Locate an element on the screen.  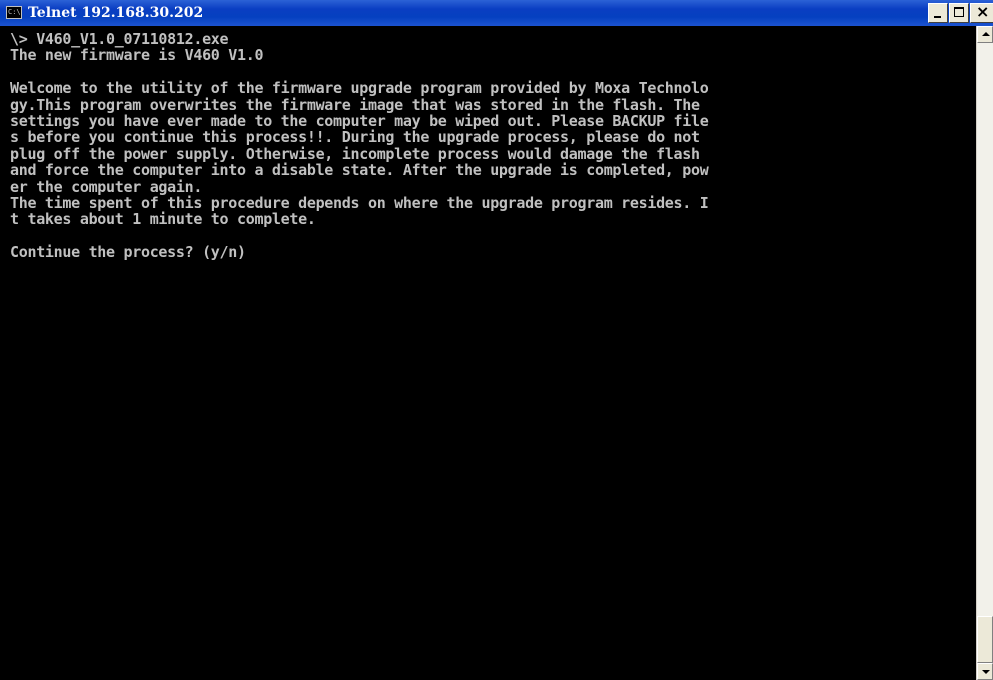
minimize-button is located at coordinates (938, 13).